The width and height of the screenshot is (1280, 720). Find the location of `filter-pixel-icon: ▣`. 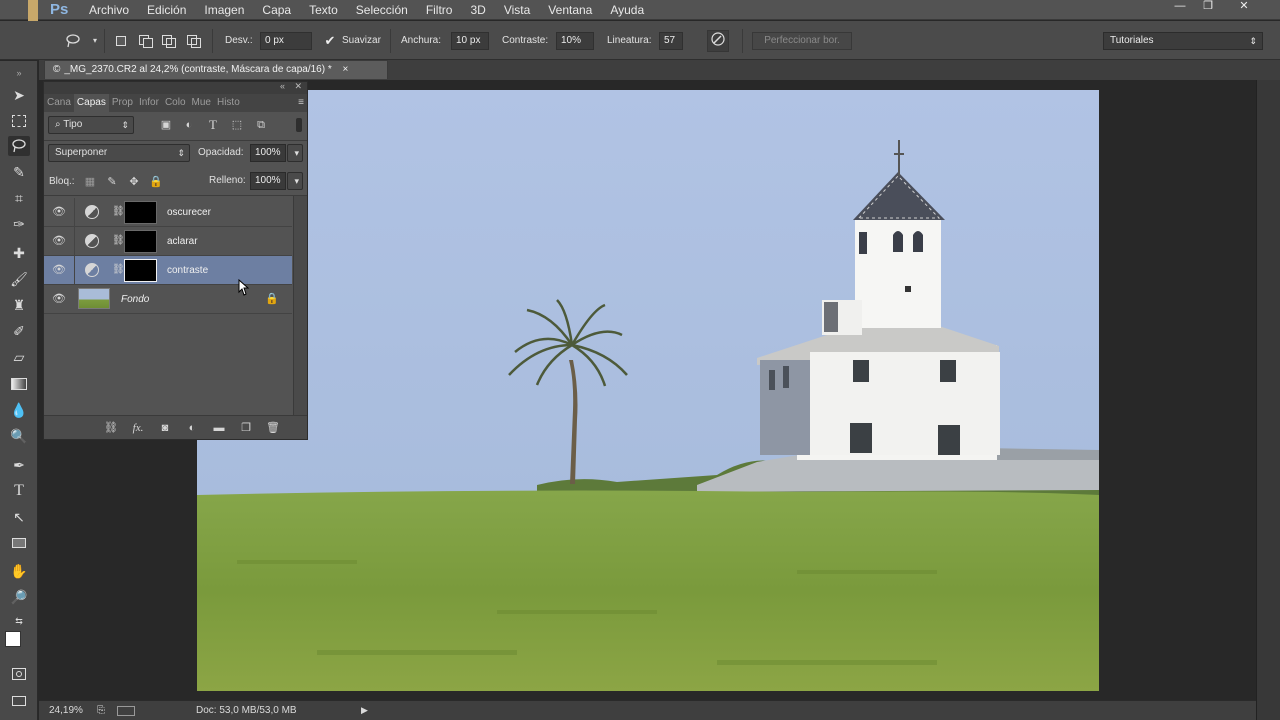

filter-pixel-icon: ▣ is located at coordinates (166, 125).